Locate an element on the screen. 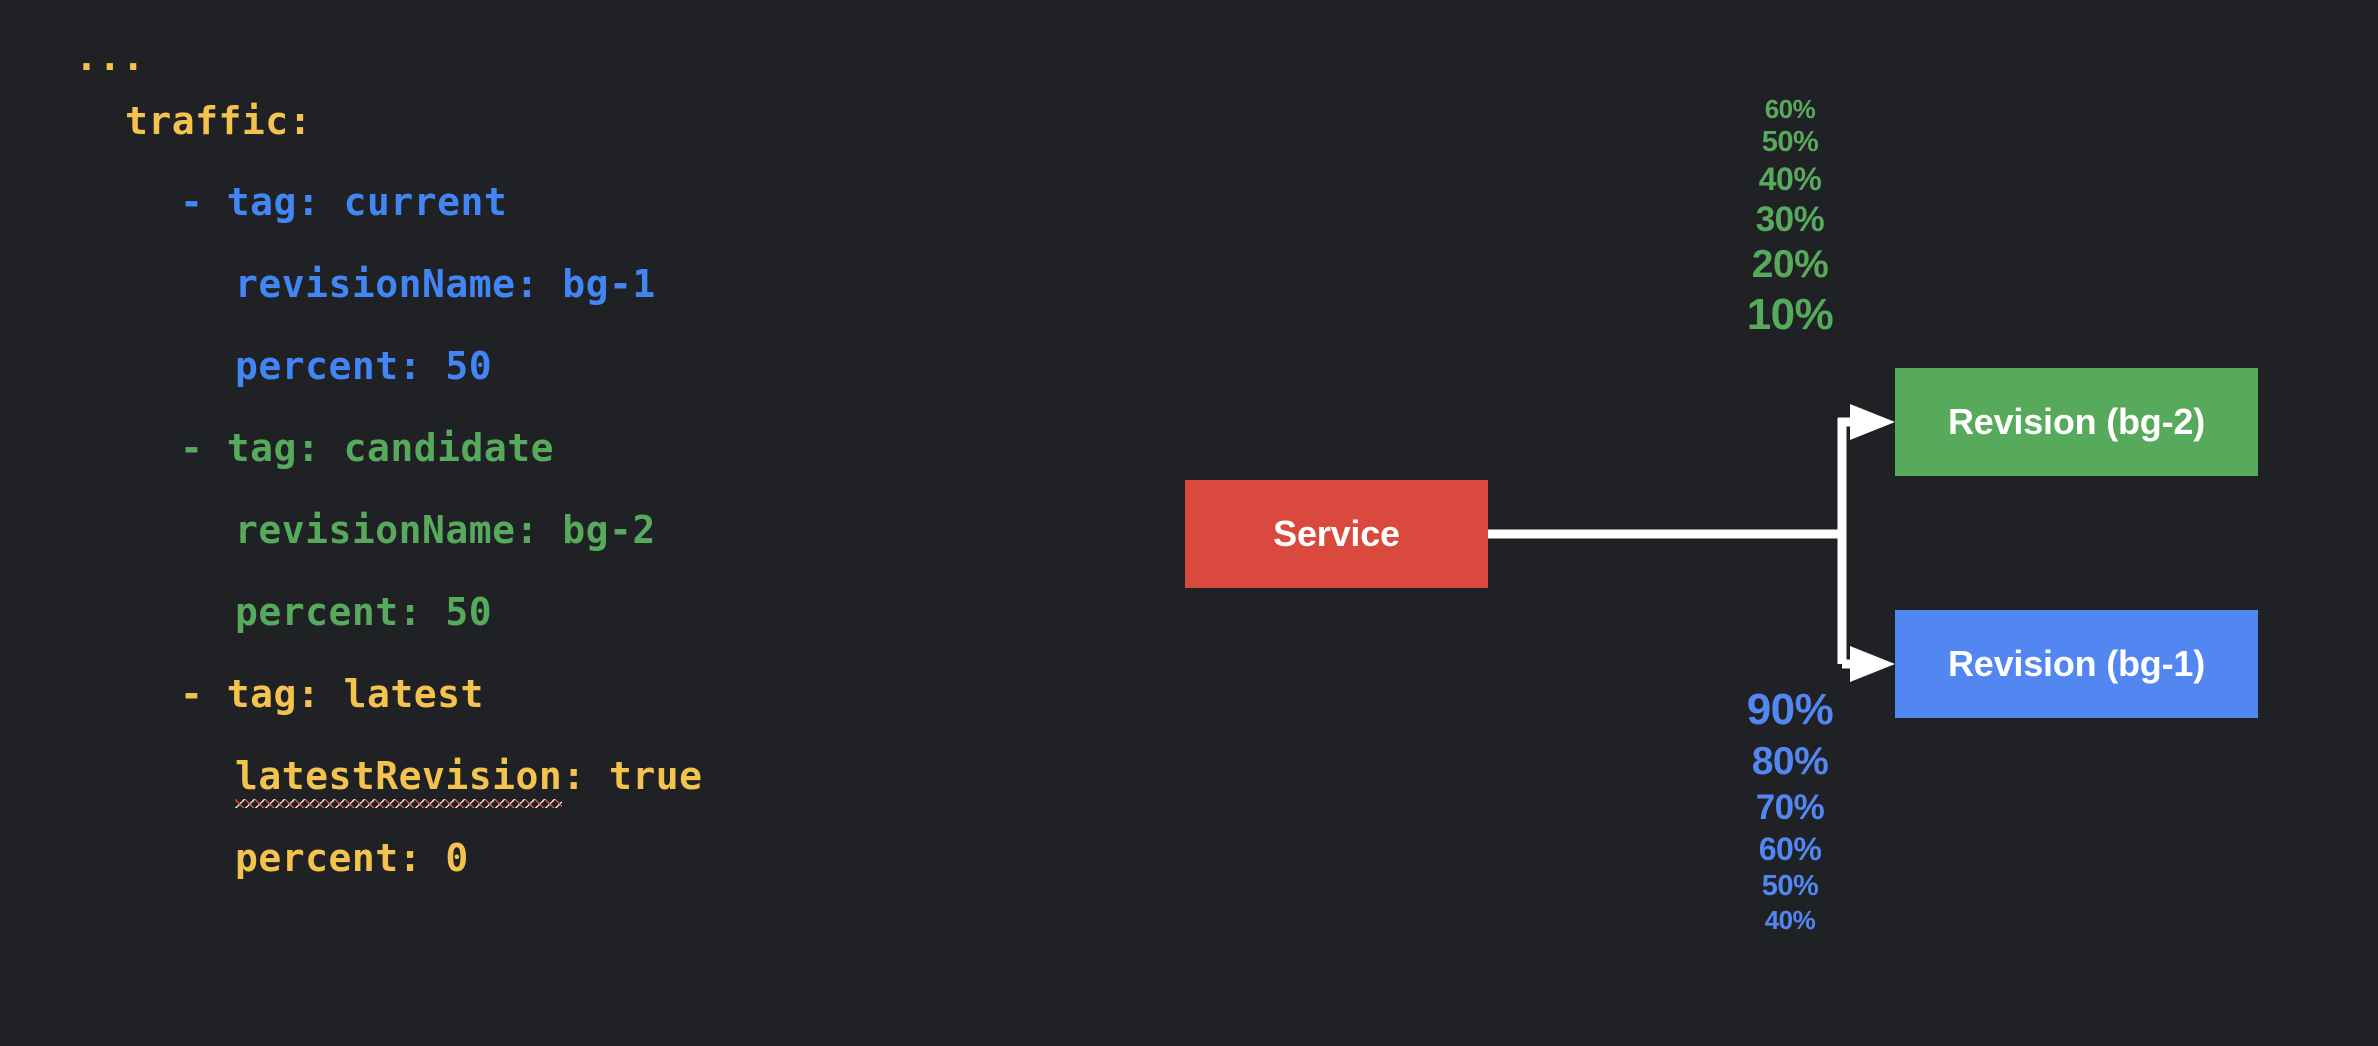 The image size is (2378, 1046). spellcheck-squiggle-icon is located at coordinates (399, 803).